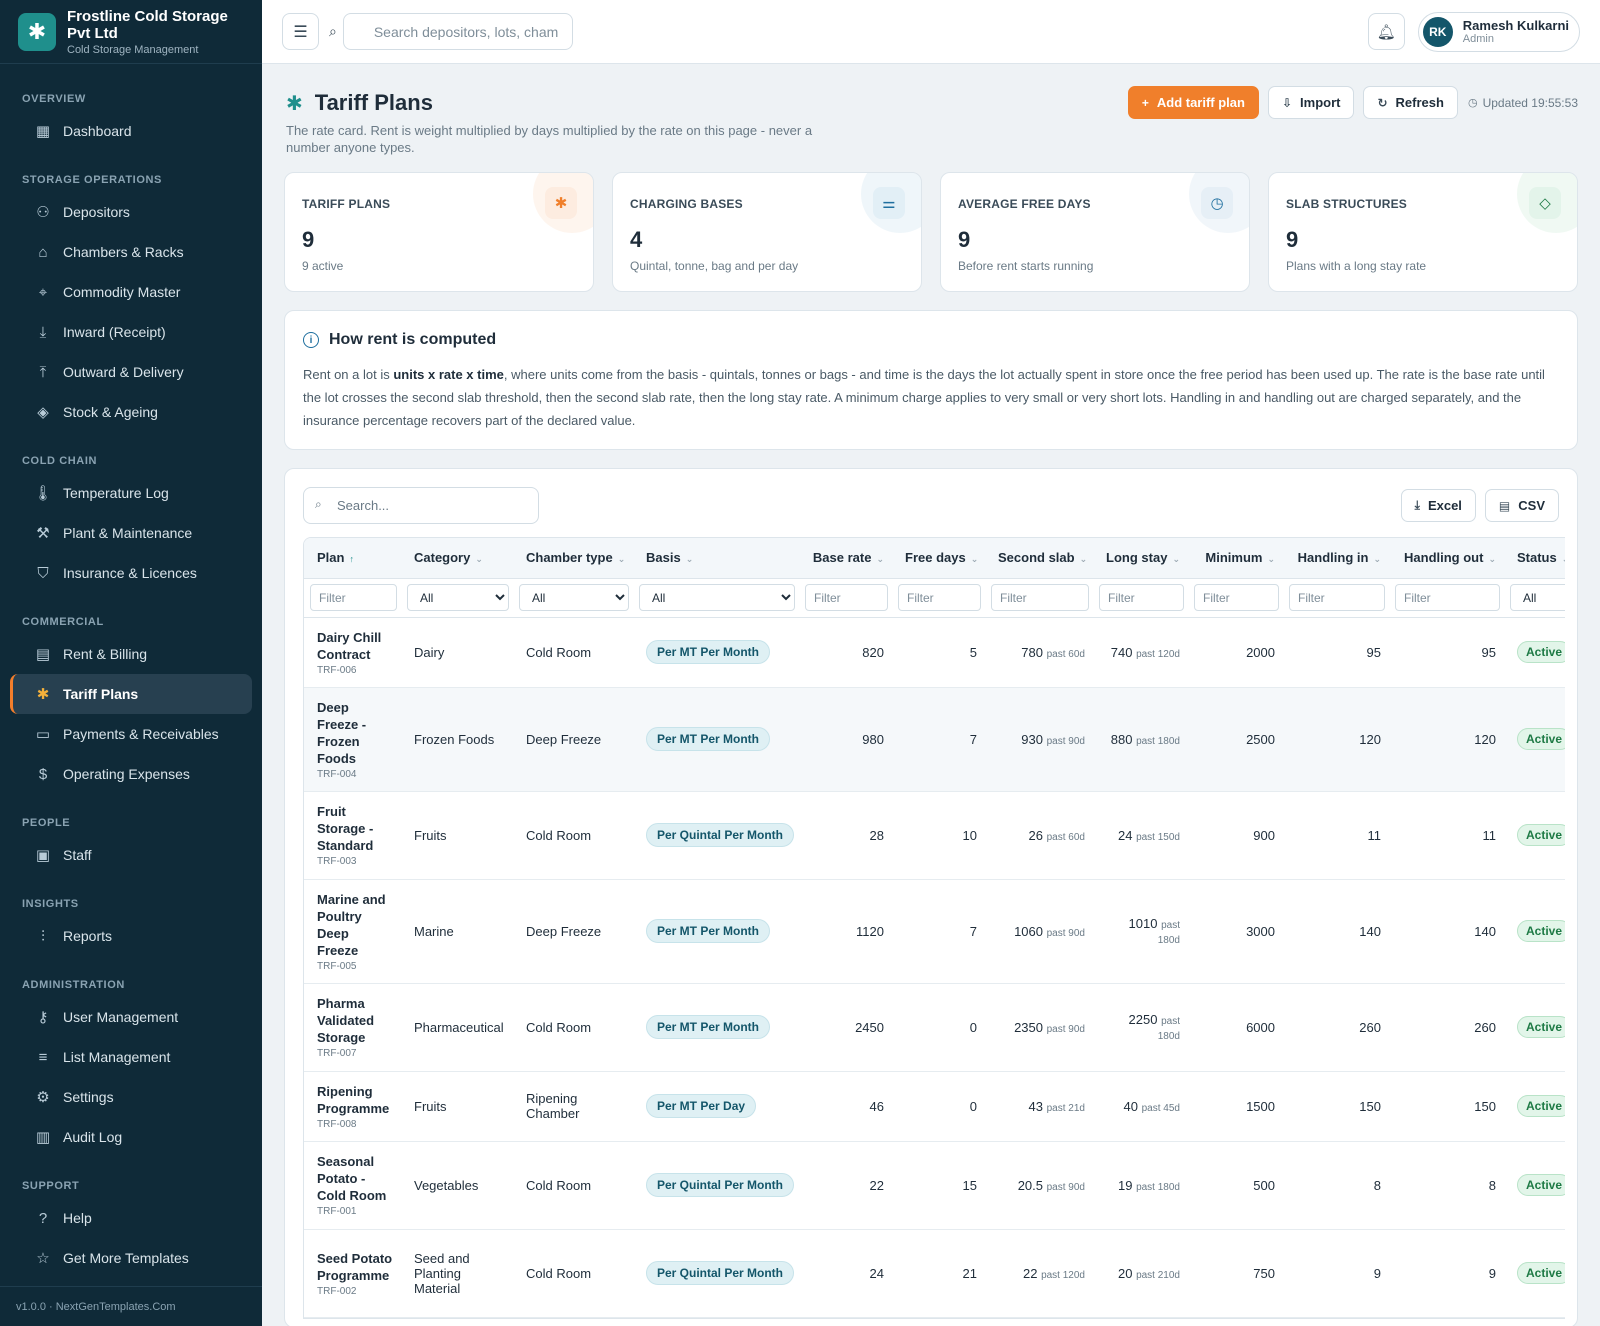 The image size is (1600, 1326). Describe the element at coordinates (569, 558) in the screenshot. I see `column-header-label: Chamber type` at that location.